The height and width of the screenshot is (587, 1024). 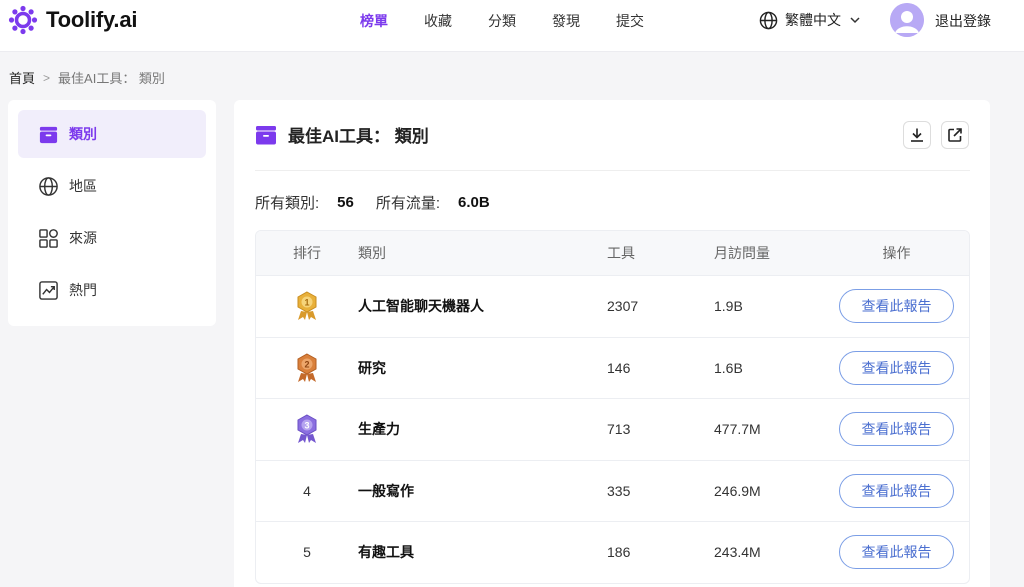 What do you see at coordinates (630, 21) in the screenshot?
I see `nav-submit: 提交` at bounding box center [630, 21].